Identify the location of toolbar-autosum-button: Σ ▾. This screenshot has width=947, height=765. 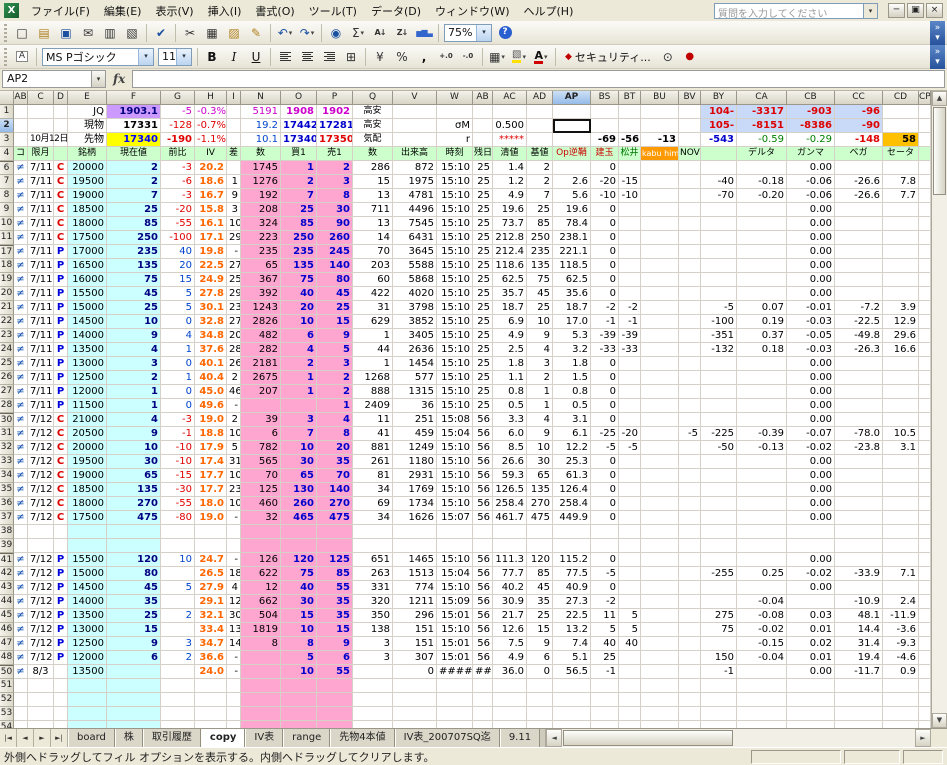
(358, 33).